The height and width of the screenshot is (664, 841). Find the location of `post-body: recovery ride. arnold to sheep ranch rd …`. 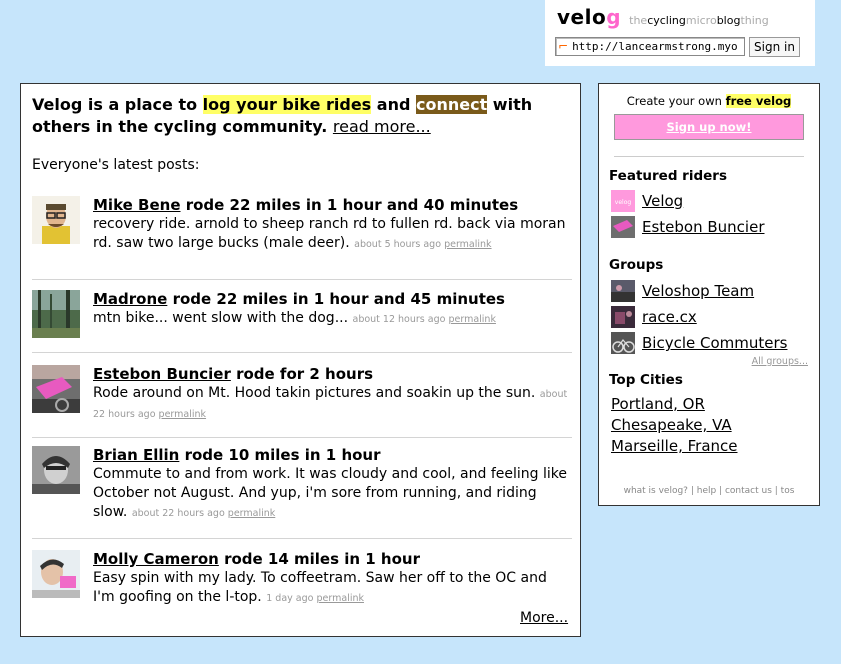

post-body: recovery ride. arnold to sheep ranch rd … is located at coordinates (329, 233).